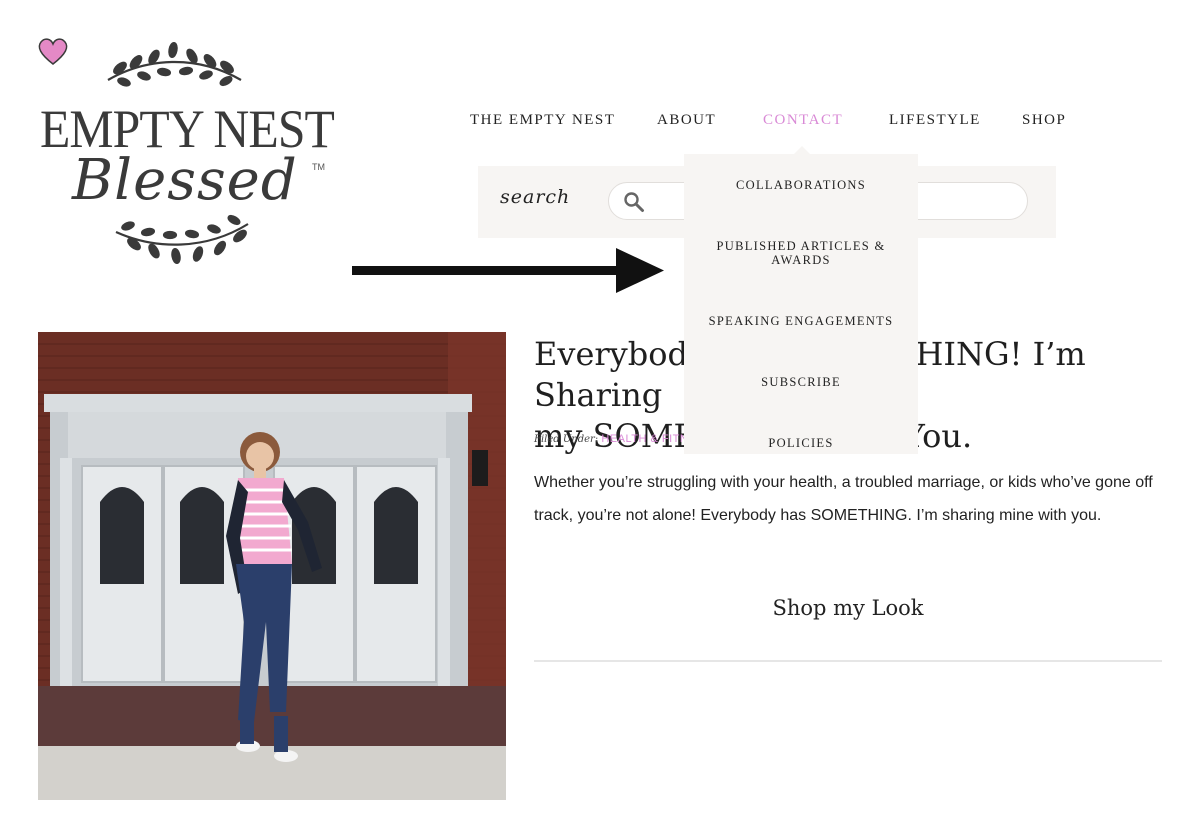 This screenshot has height=815, width=1200. What do you see at coordinates (1044, 120) in the screenshot?
I see `nav-item-shop: SHOP` at bounding box center [1044, 120].